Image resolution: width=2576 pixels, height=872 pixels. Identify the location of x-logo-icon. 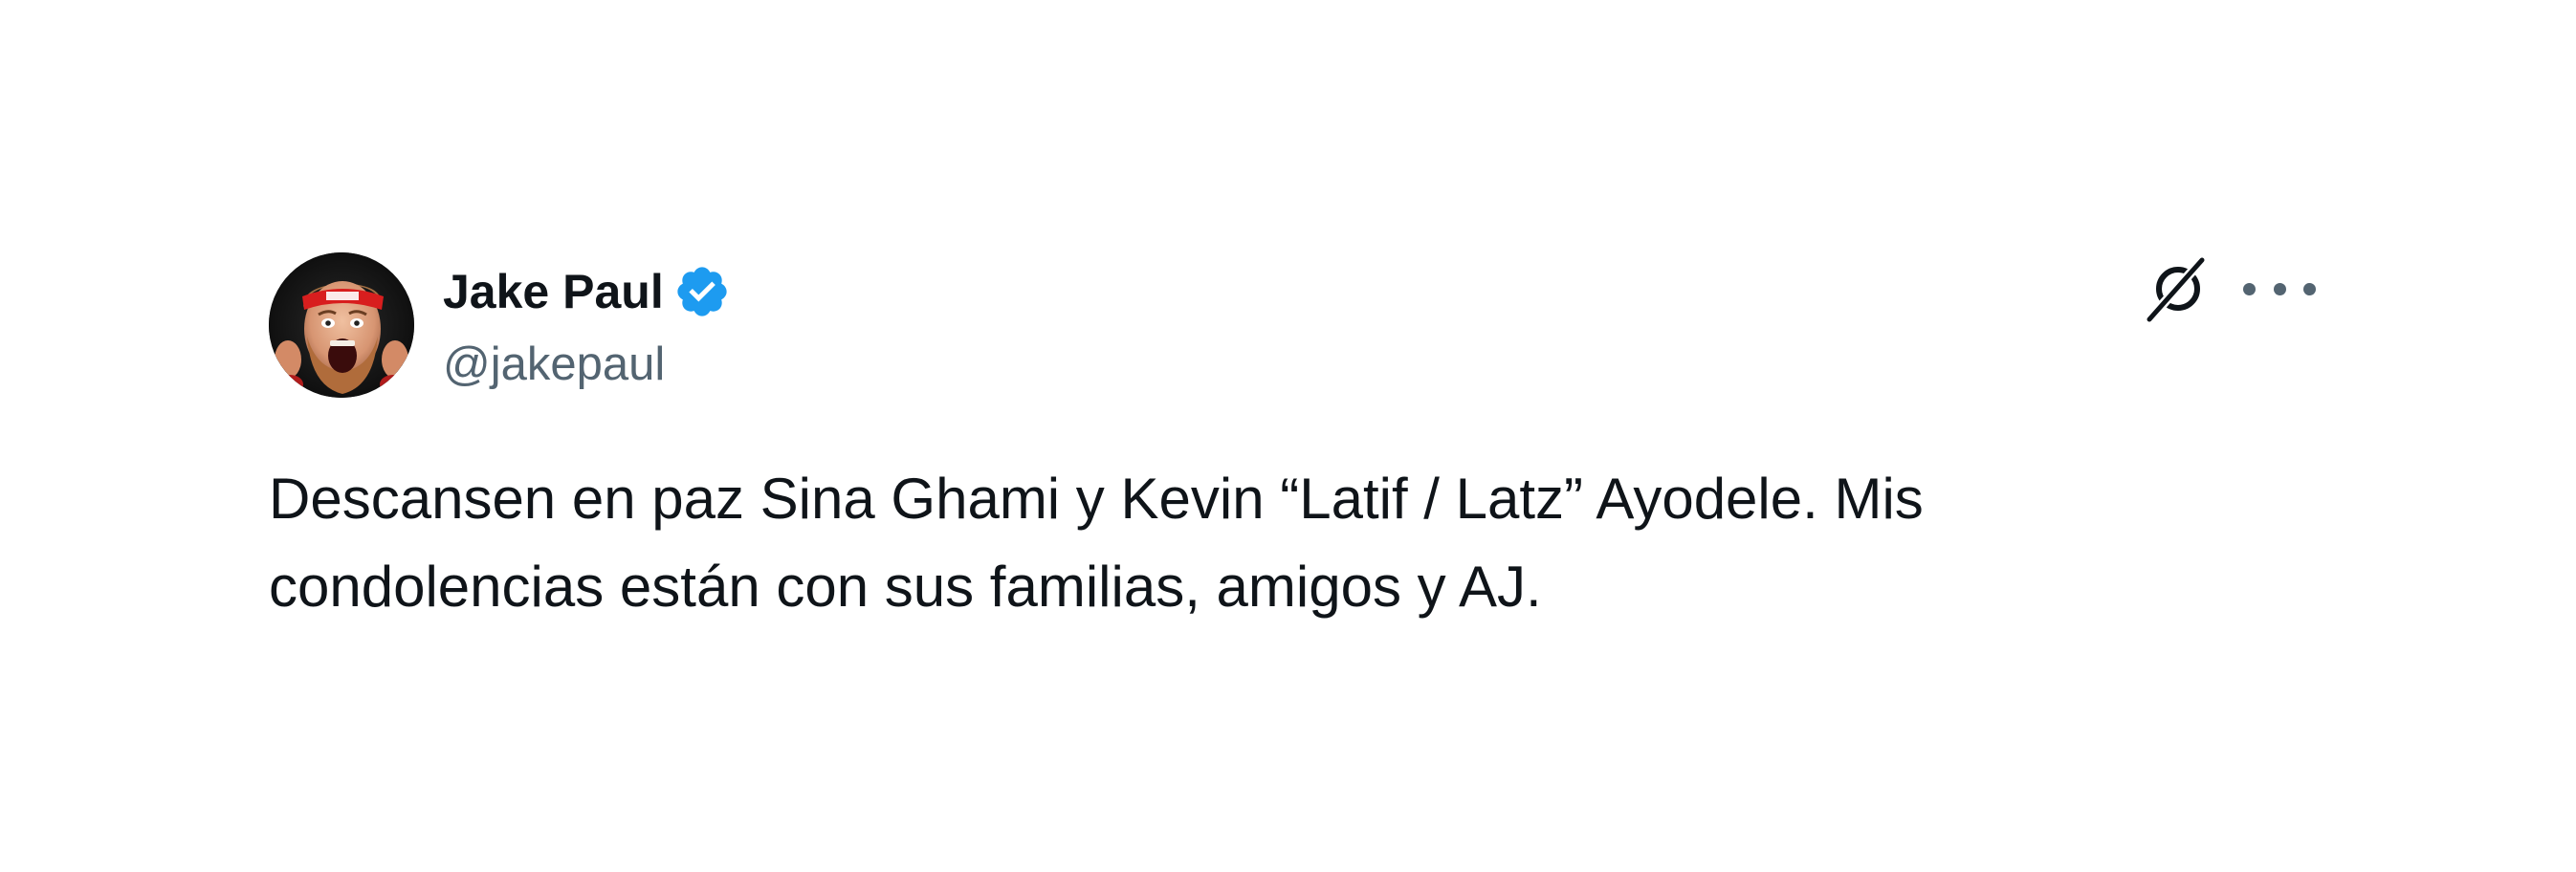
(2176, 289).